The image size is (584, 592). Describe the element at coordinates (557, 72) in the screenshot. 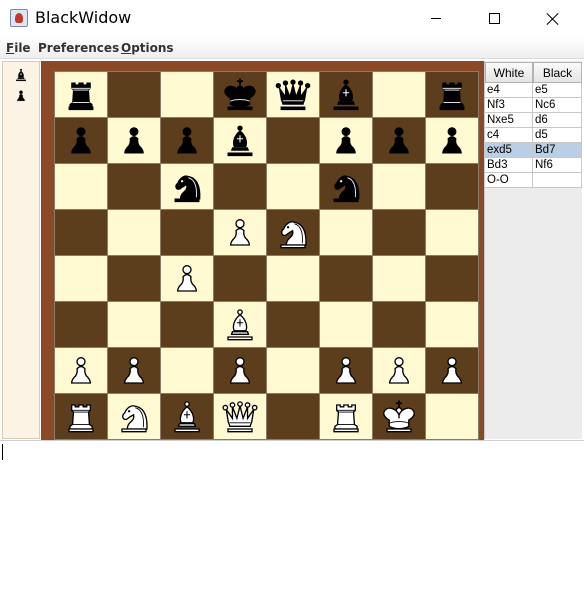

I see `column-header-black: Black` at that location.